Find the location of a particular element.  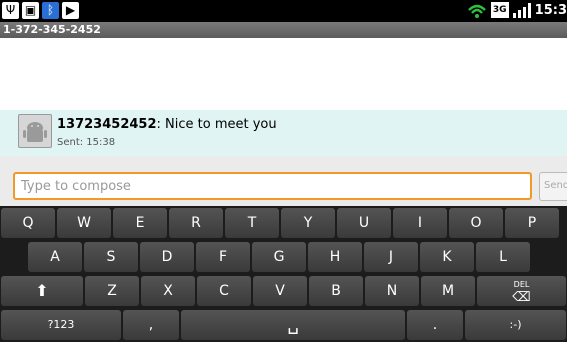

key-r-label: R is located at coordinates (196, 223).